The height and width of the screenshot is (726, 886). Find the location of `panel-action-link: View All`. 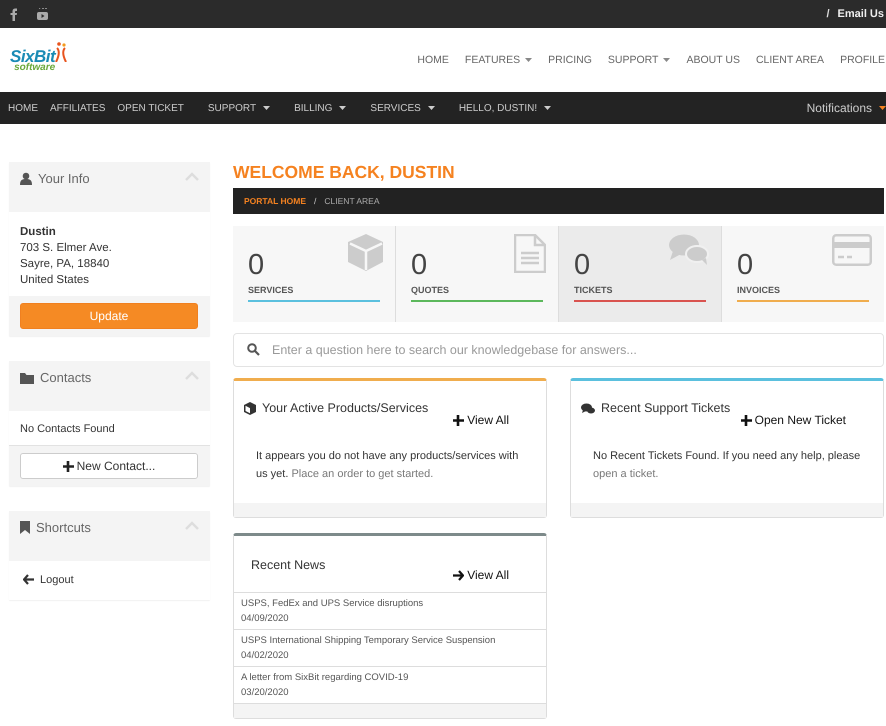

panel-action-link: View All is located at coordinates (481, 420).